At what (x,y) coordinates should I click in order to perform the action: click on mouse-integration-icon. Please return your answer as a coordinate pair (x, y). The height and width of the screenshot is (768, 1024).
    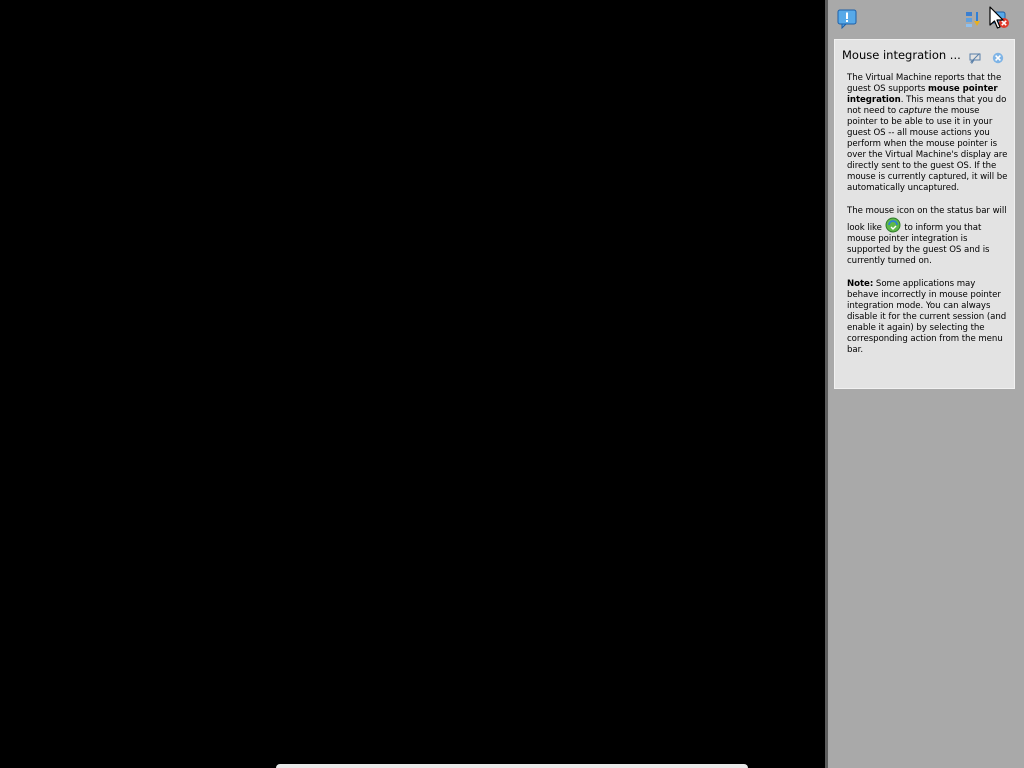
    Looking at the image, I should click on (893, 225).